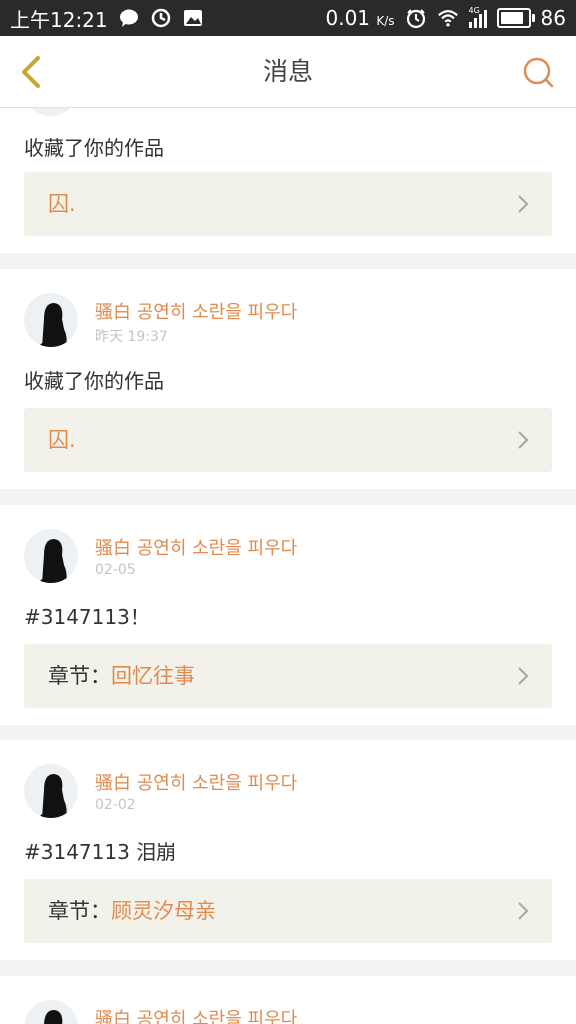 This screenshot has height=1024, width=576. I want to click on network-speed: 0.01 K/s, so click(360, 18).